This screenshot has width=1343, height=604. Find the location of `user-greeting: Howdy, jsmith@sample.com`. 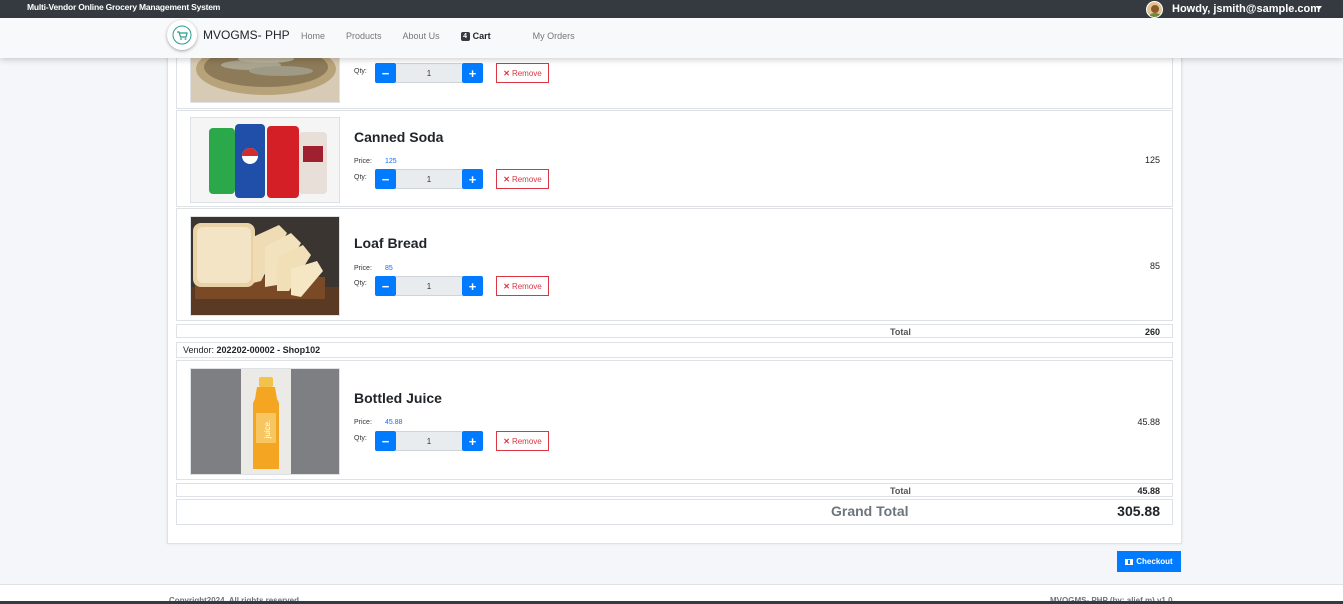

user-greeting: Howdy, jsmith@sample.com is located at coordinates (1246, 9).